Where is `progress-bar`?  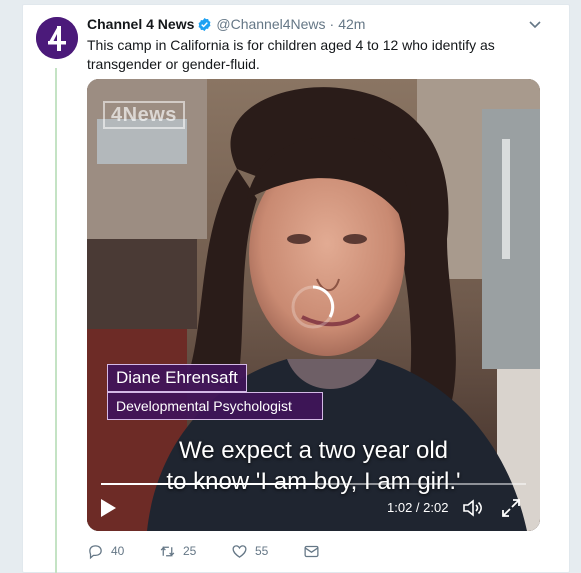
progress-bar is located at coordinates (313, 484).